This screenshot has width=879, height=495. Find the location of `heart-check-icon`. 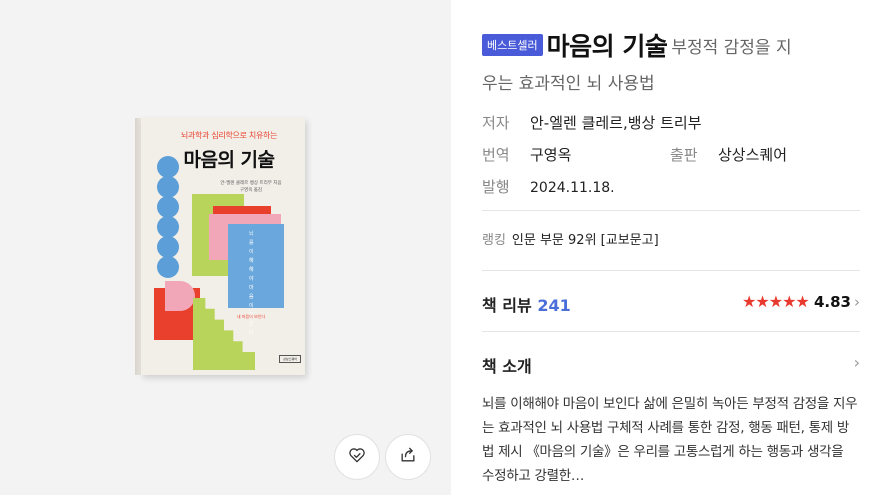

heart-check-icon is located at coordinates (357, 457).